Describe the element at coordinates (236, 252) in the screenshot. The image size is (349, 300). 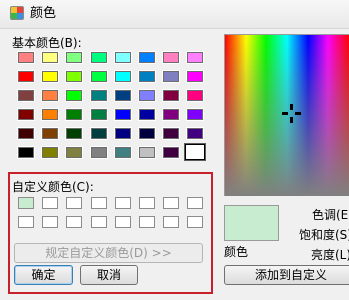
I see `preview-label: 颜色` at that location.